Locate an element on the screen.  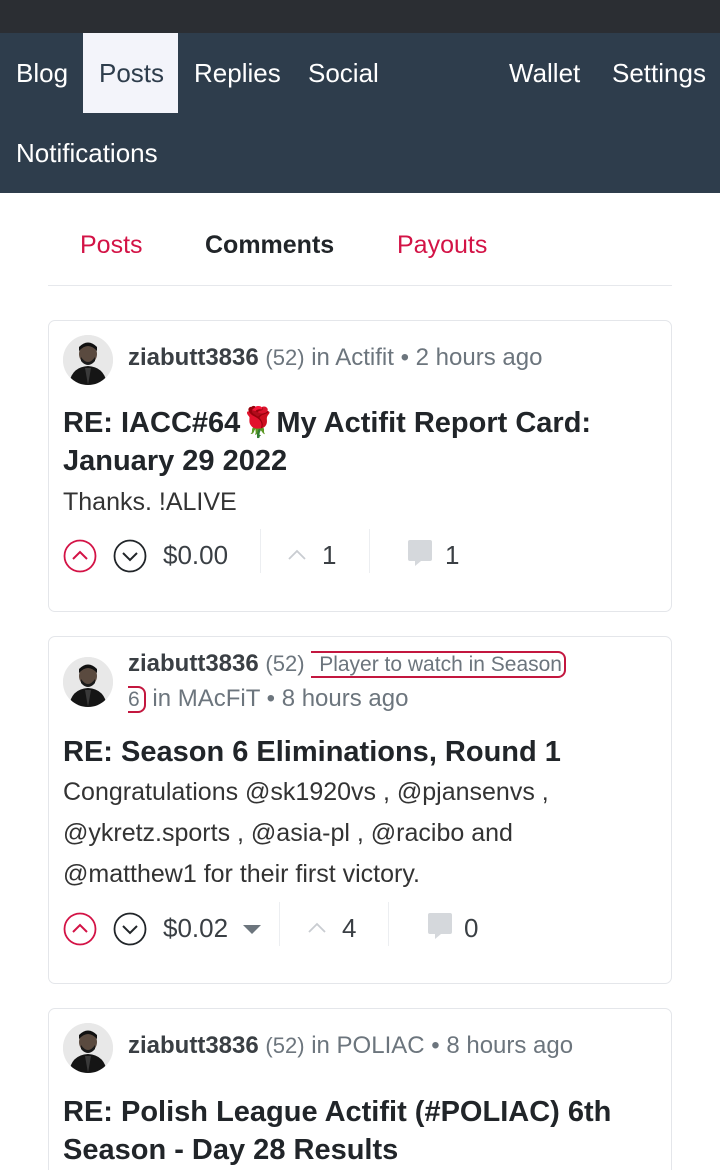
payout-amount: $0.00 is located at coordinates (195, 555).